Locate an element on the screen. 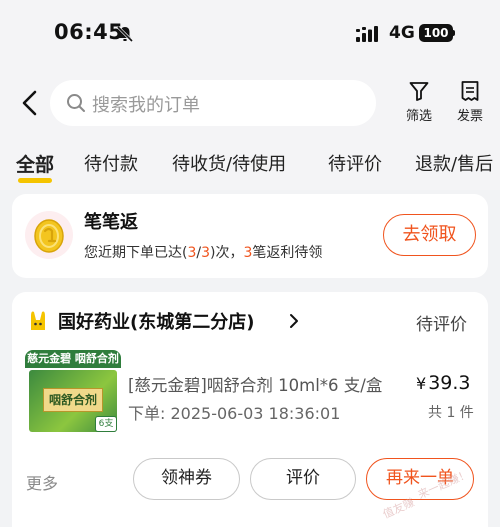 This screenshot has height=527, width=500. product-title: [慈元金碧]咽舒合剂 10ml*6 支/盒 is located at coordinates (267, 384).